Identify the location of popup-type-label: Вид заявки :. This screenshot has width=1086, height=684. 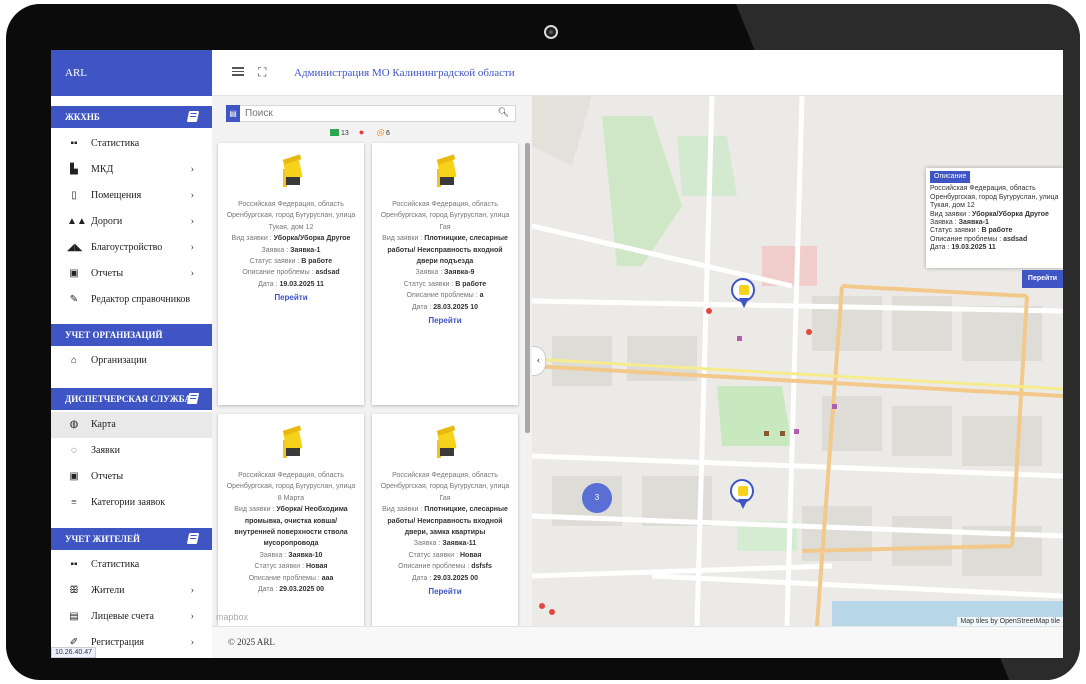
(950, 214).